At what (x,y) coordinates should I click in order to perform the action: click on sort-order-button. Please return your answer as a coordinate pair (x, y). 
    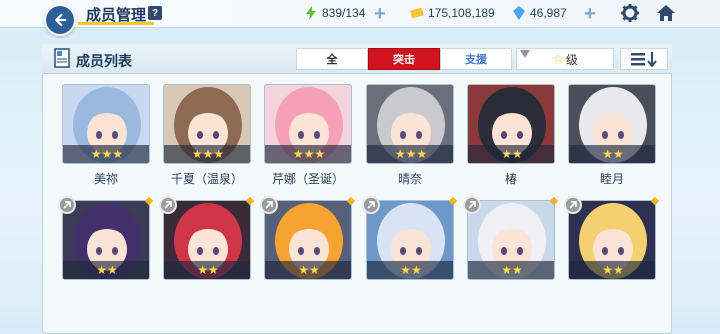
    Looking at the image, I should click on (644, 59).